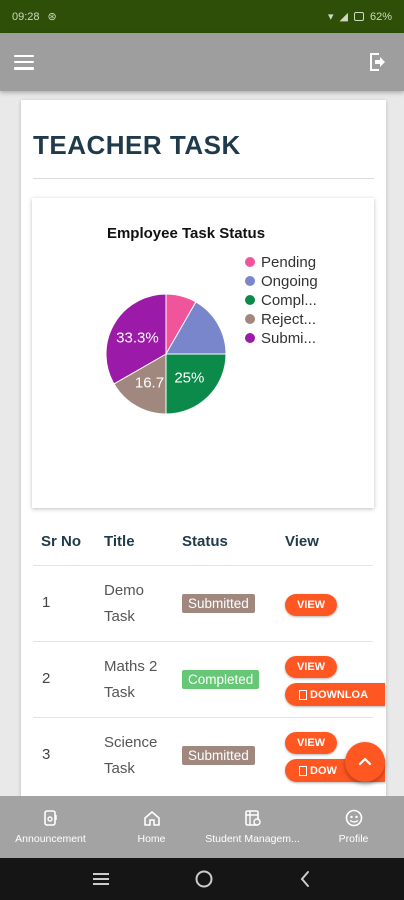 This screenshot has width=404, height=900. I want to click on slice-label: 25%, so click(189, 377).